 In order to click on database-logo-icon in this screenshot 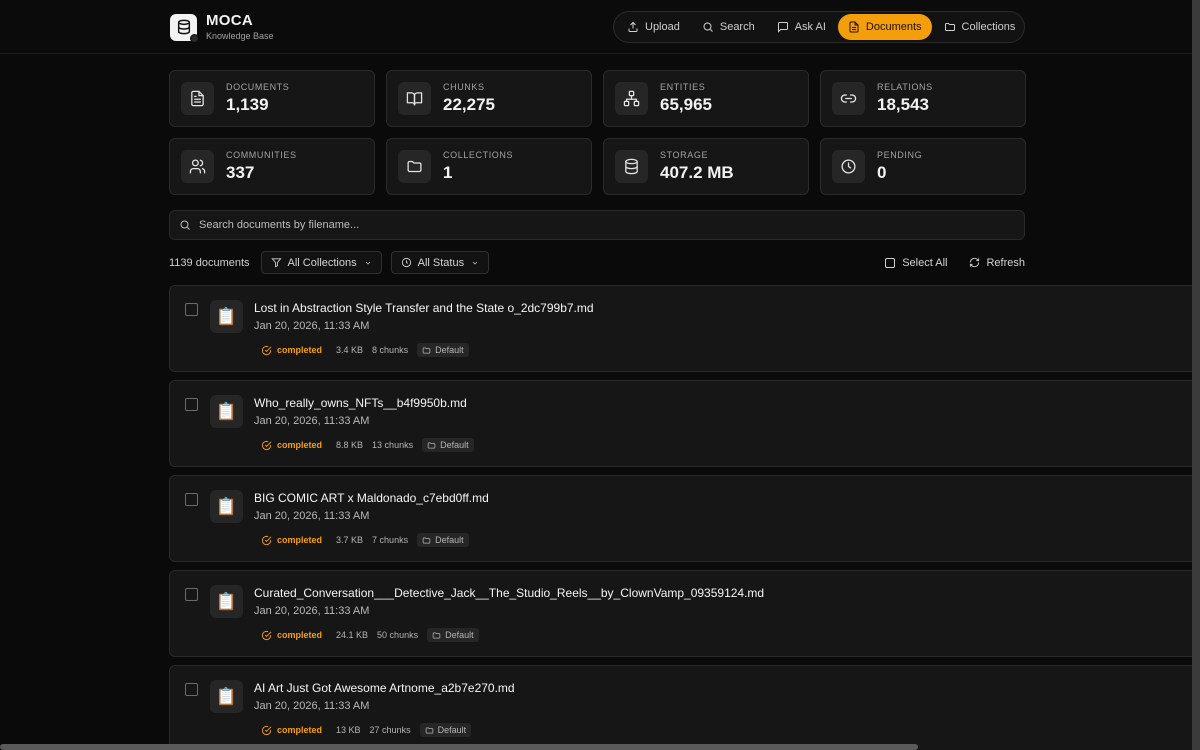, I will do `click(184, 28)`.